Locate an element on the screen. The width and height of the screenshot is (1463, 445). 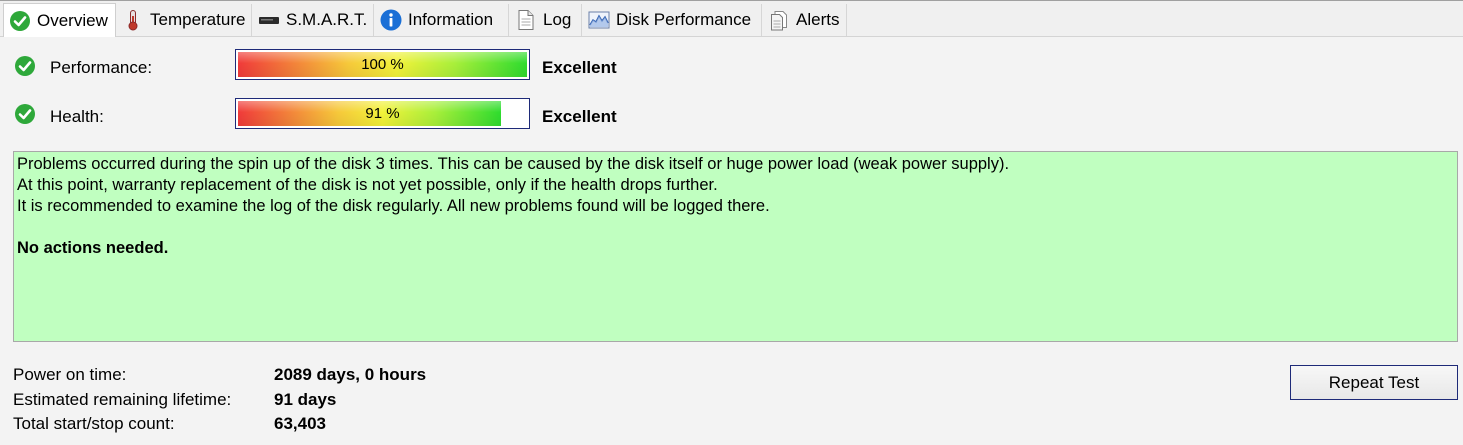
performance-status-check-icon is located at coordinates (25, 66).